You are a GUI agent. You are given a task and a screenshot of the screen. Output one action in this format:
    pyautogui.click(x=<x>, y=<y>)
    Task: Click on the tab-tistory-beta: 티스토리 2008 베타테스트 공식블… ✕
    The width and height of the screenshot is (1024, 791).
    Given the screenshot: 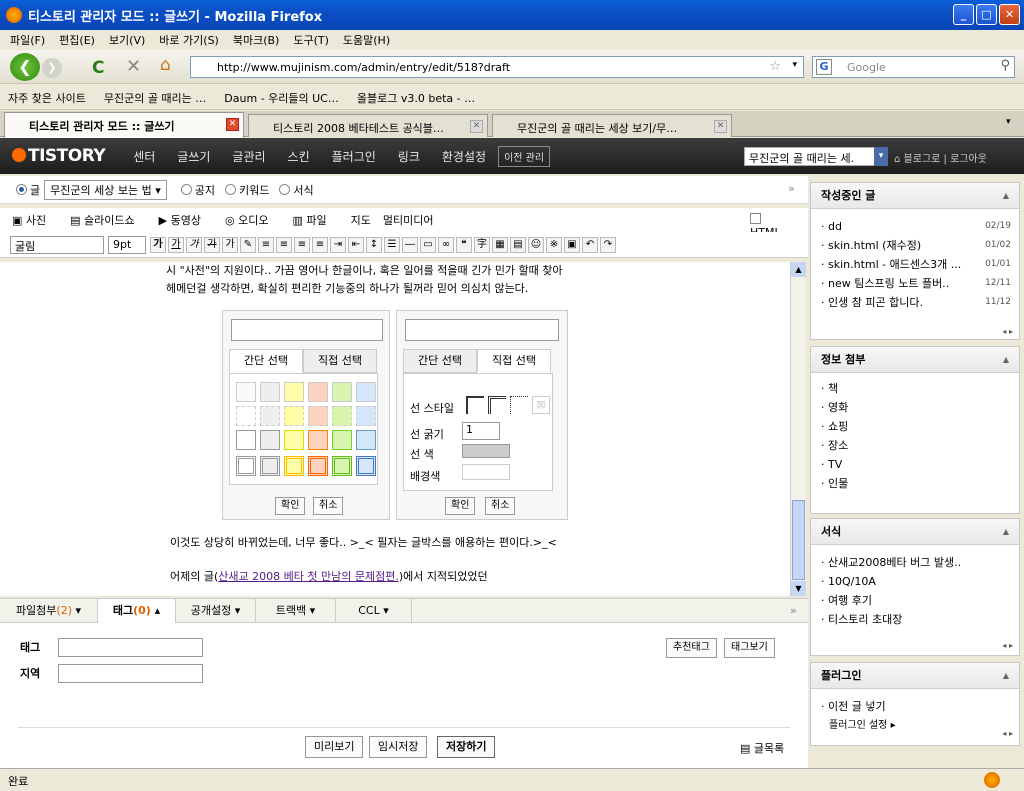 What is the action you would take?
    pyautogui.click(x=368, y=125)
    